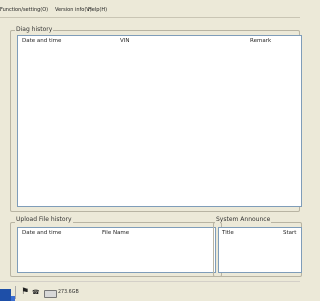 This screenshot has width=320, height=301. Describe the element at coordinates (35, 292) in the screenshot. I see `phone-icon: ☎` at that location.